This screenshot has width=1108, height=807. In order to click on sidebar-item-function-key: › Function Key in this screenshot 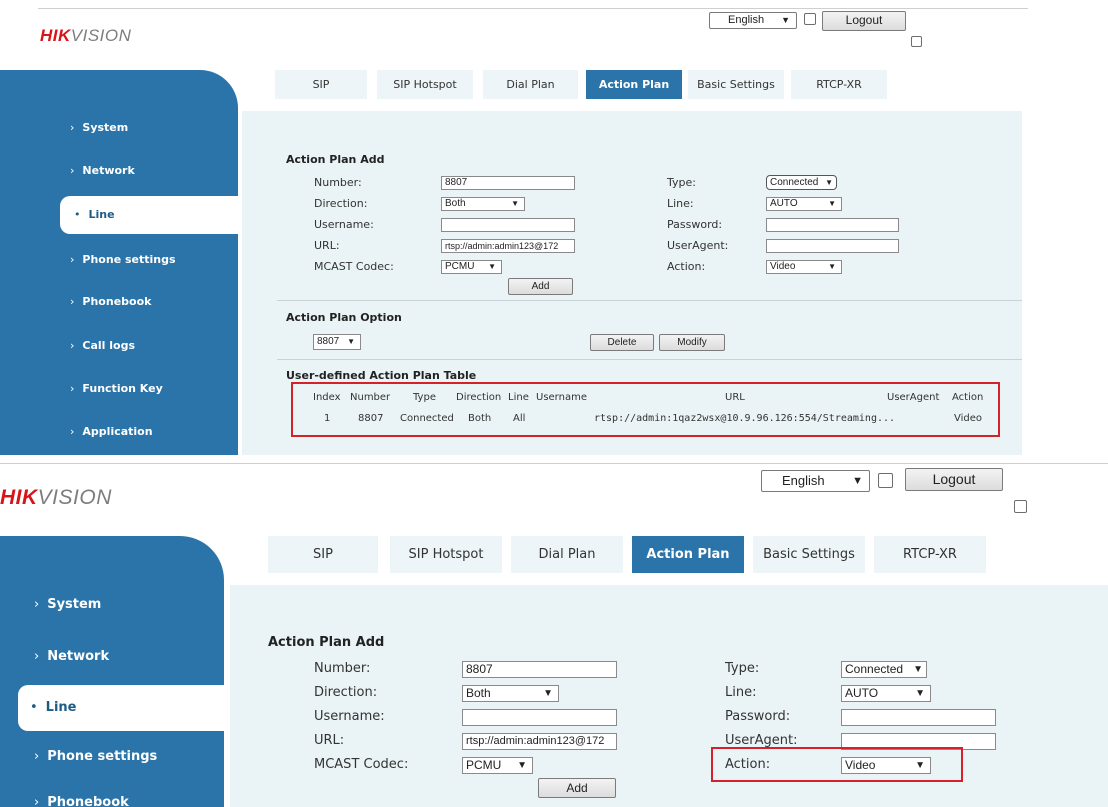, I will do `click(119, 392)`.